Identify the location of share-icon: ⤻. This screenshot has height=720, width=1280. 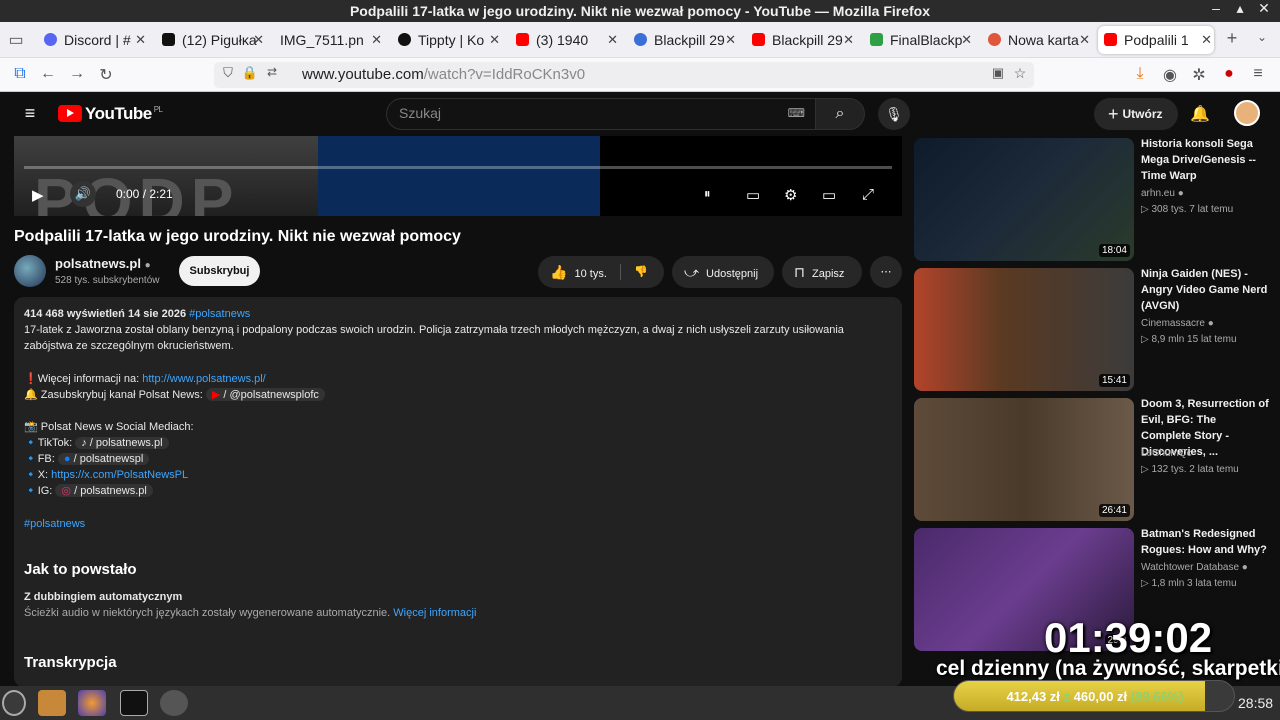
(691, 272).